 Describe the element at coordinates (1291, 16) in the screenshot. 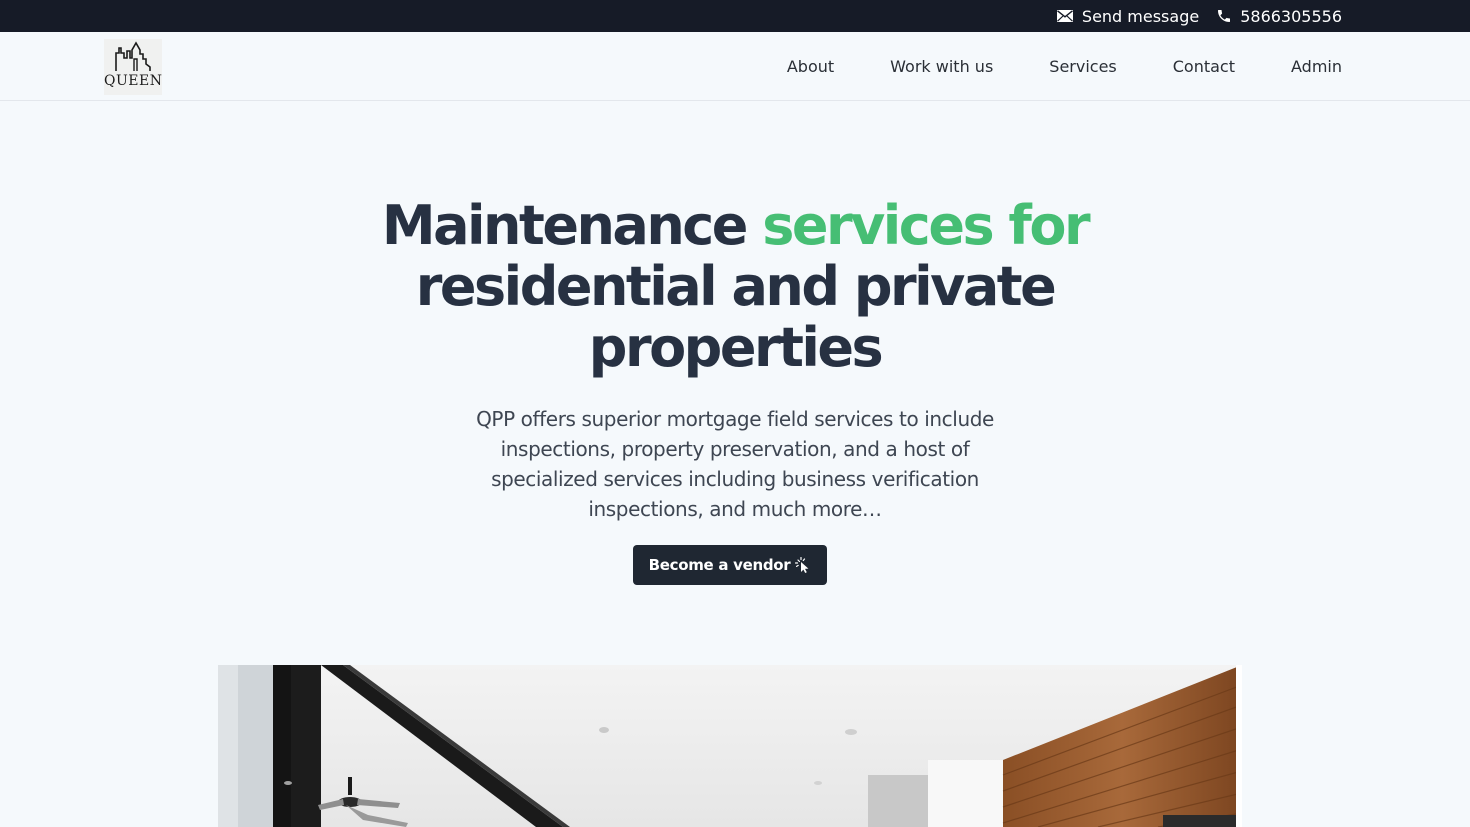

I see `phone-number: 5866305556` at that location.